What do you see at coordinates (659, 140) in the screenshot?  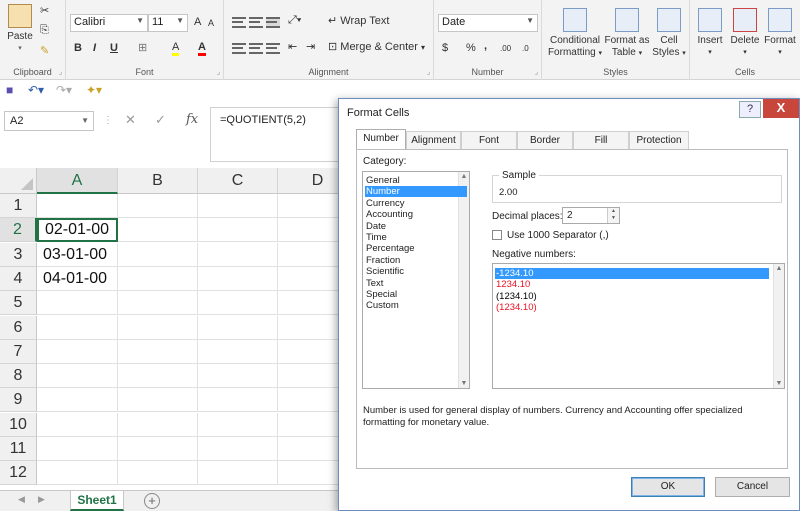 I see `tab-protection: Protection` at bounding box center [659, 140].